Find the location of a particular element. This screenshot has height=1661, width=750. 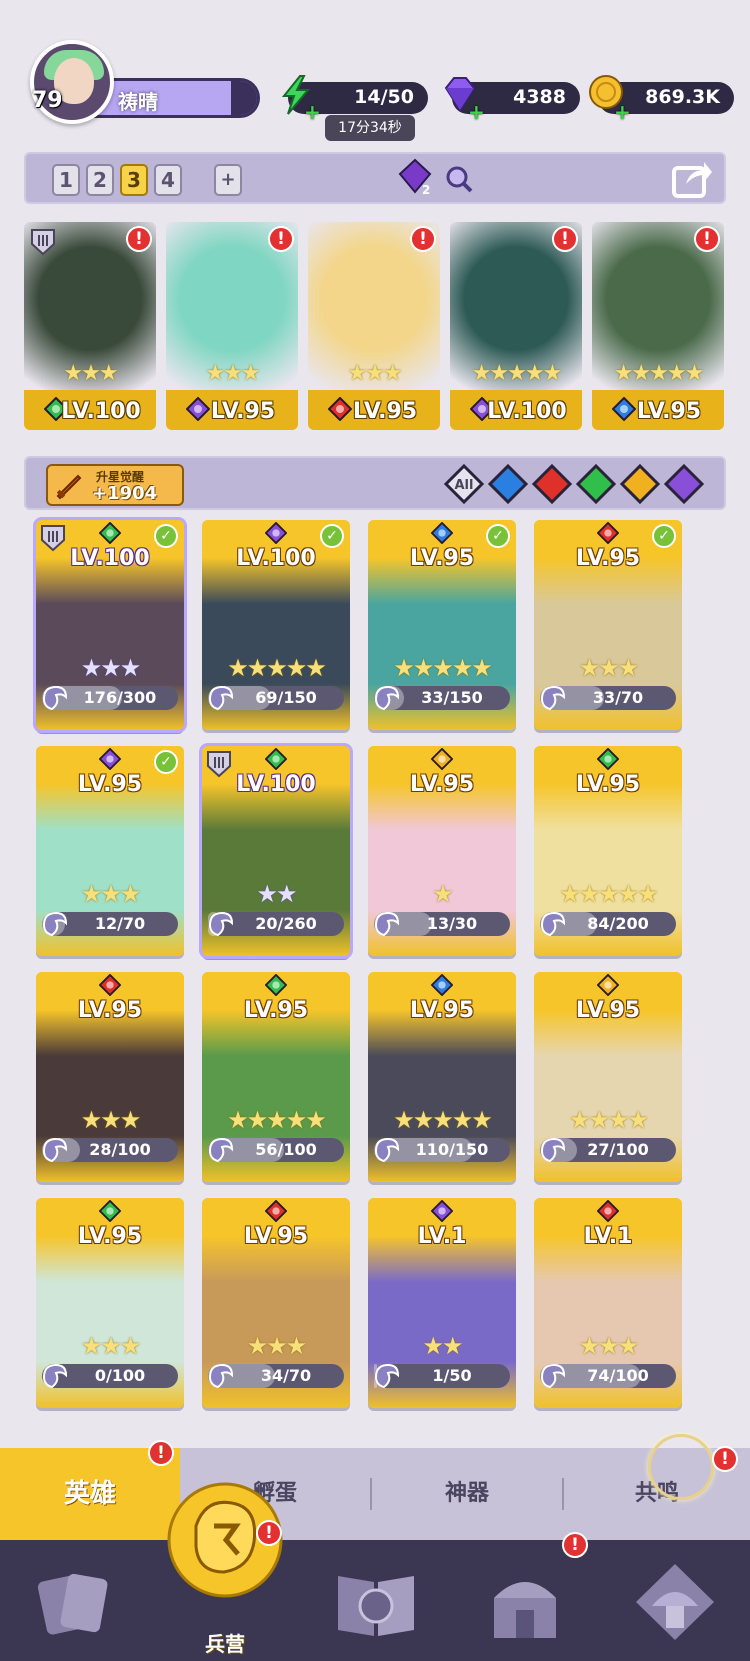

hero-card: LV.100 ★★ 20/260 is located at coordinates (276, 851).